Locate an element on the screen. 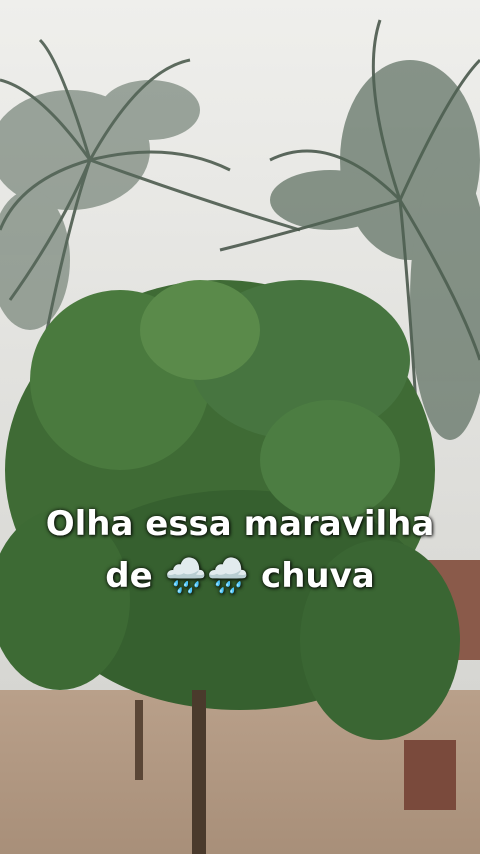 The image size is (480, 854). tree-trunk is located at coordinates (199, 772).